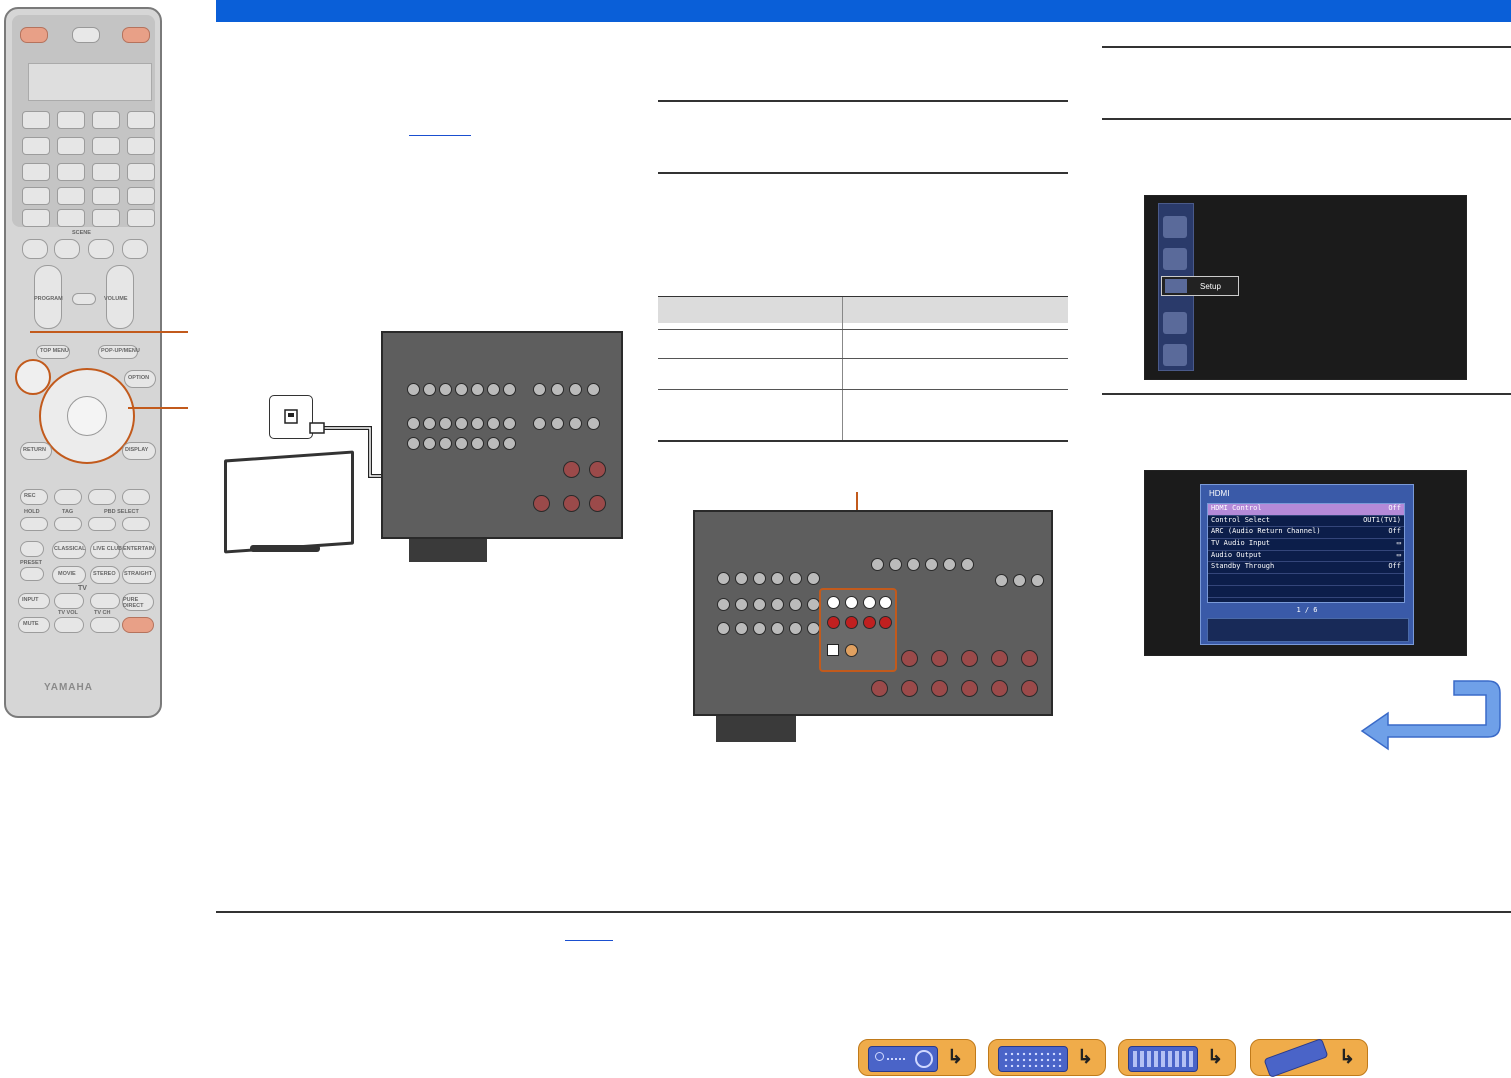  I want to click on power-icon, so click(34, 35).